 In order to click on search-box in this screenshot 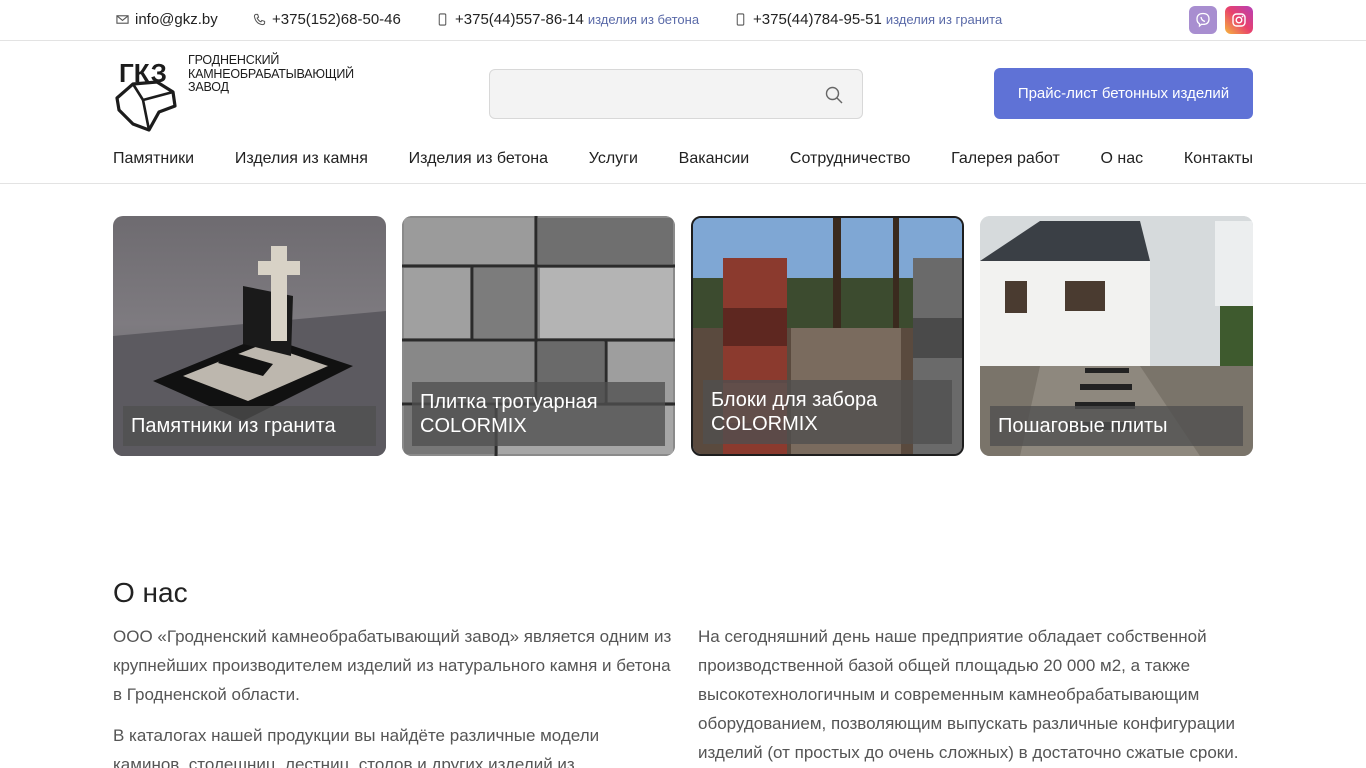, I will do `click(676, 94)`.